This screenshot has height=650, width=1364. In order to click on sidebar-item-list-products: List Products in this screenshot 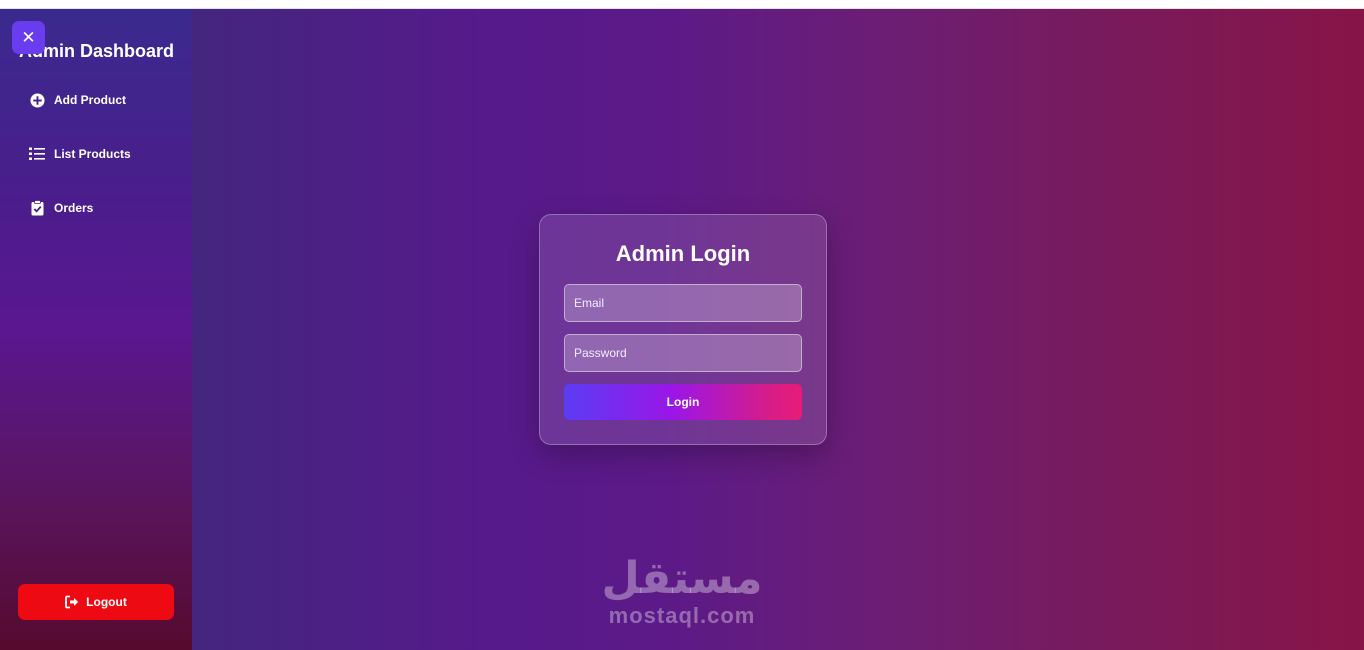, I will do `click(109, 154)`.